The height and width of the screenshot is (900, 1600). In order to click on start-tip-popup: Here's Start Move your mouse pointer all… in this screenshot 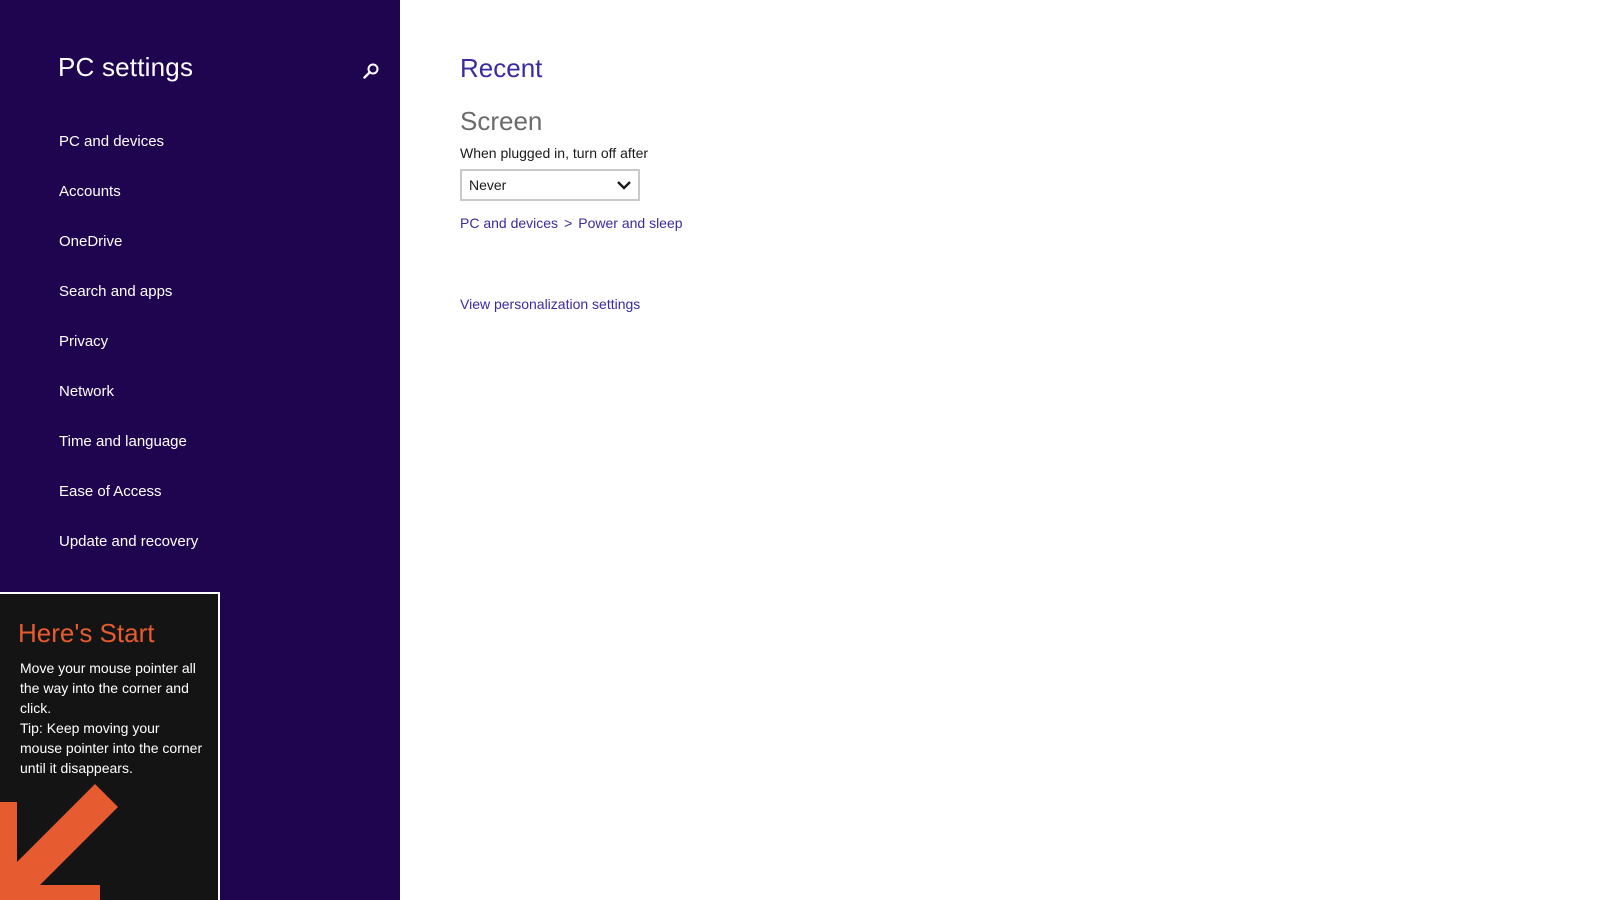, I will do `click(110, 746)`.